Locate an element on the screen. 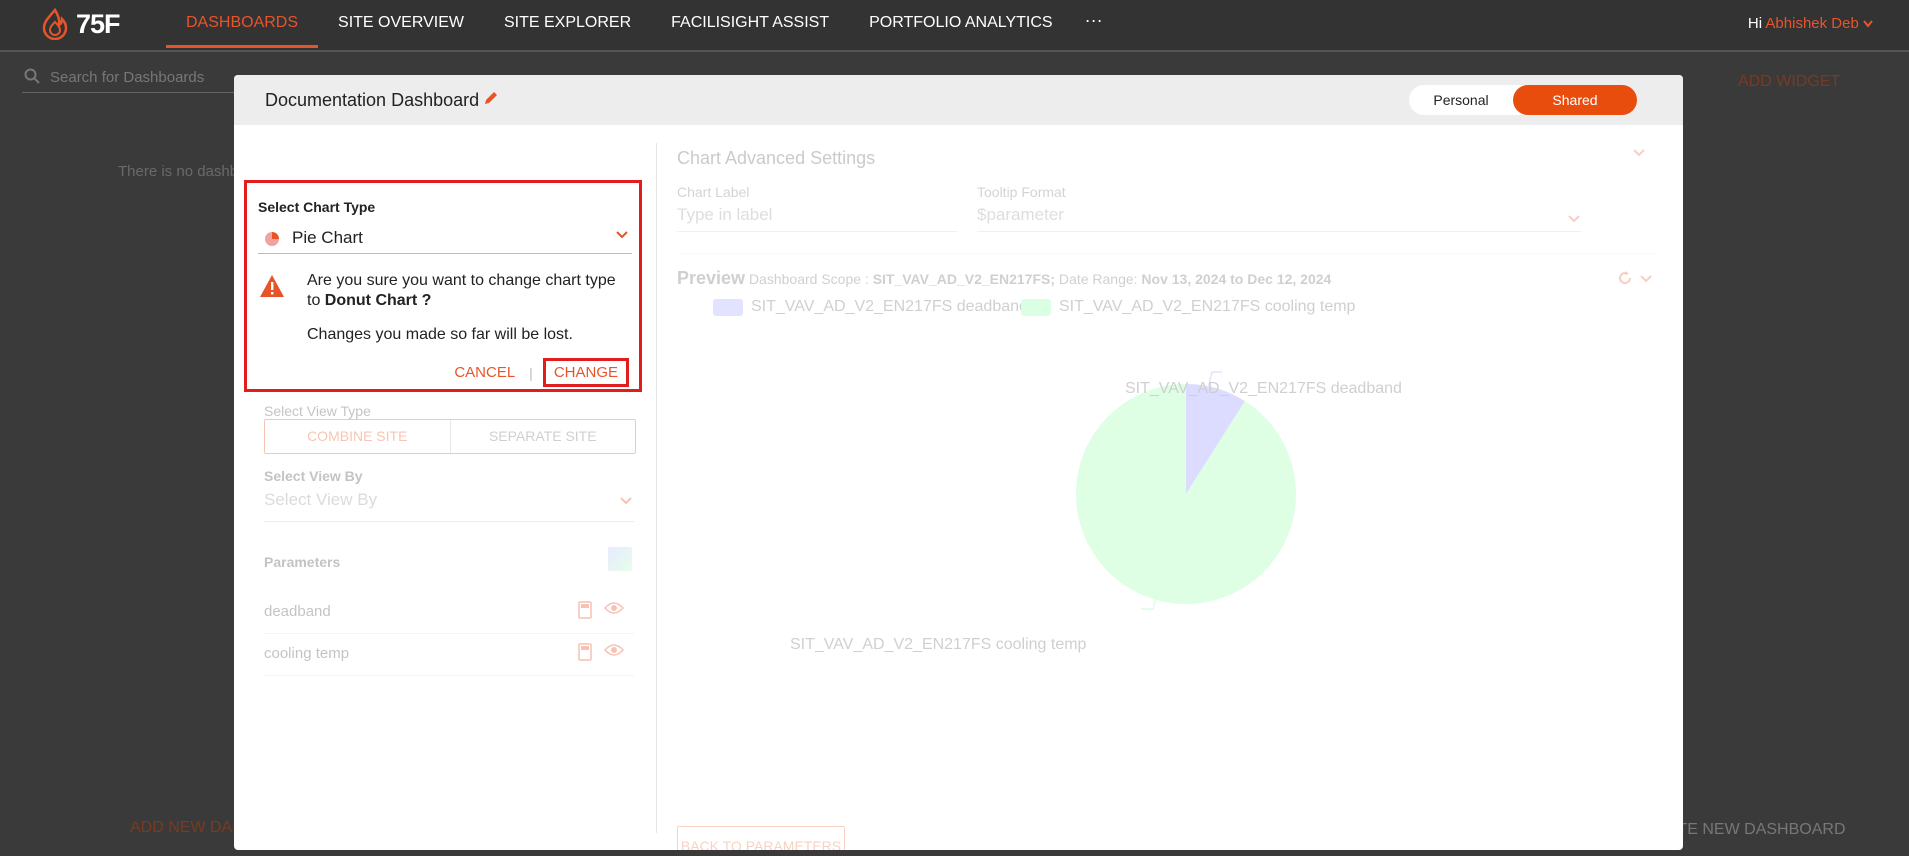 Image resolution: width=1909 pixels, height=856 pixels. pie-chart-icon is located at coordinates (272, 239).